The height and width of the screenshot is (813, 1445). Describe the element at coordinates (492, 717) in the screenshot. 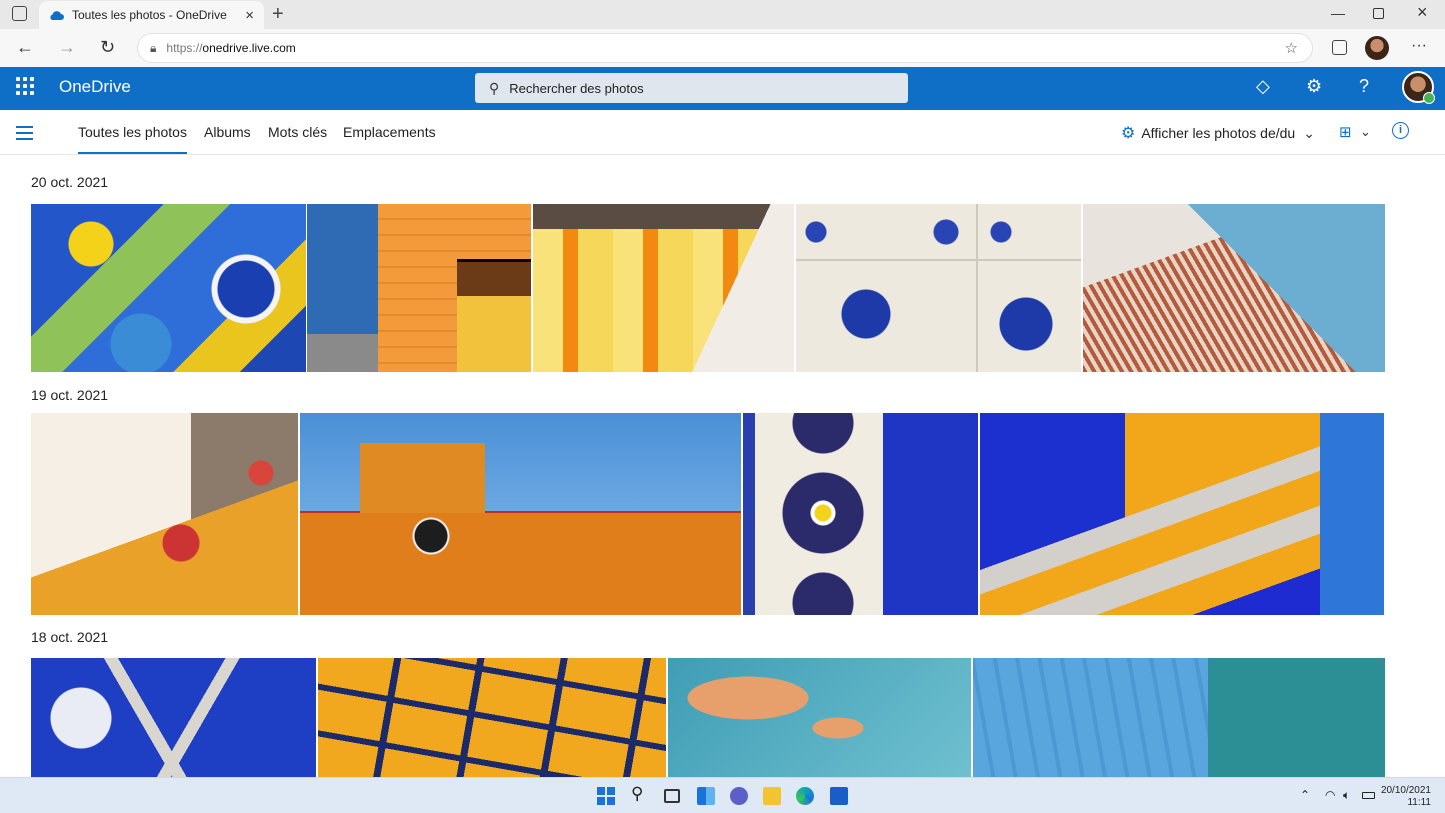

I see `photo-yellow-tile-mosaic` at that location.